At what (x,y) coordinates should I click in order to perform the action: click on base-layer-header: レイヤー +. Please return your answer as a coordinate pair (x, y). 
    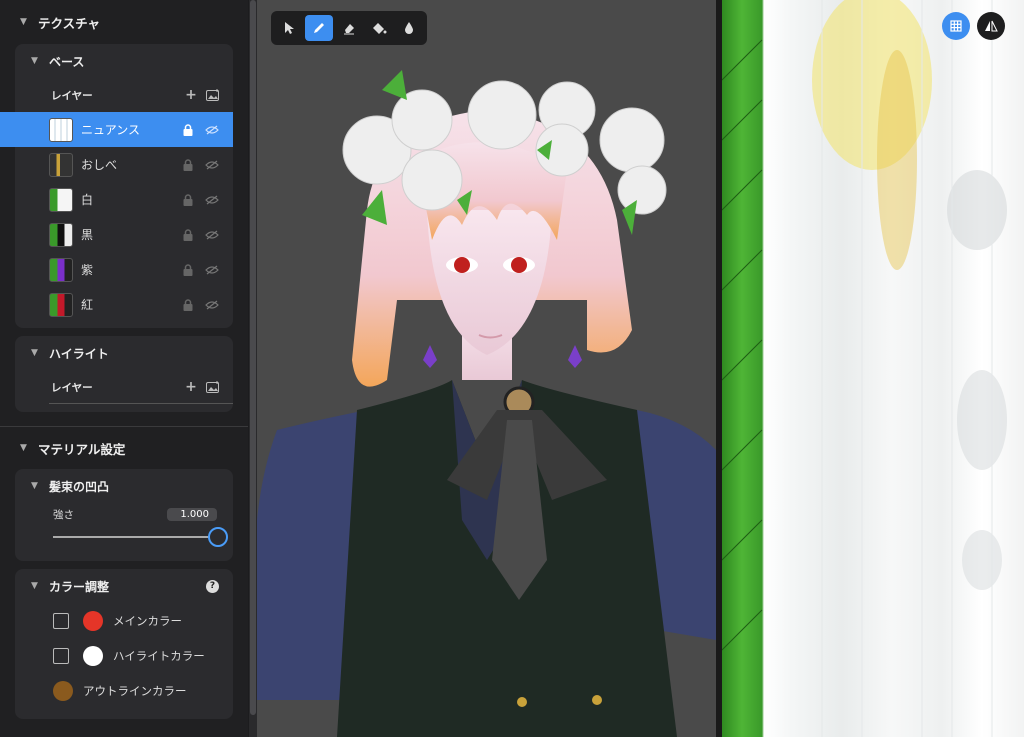
    Looking at the image, I should click on (124, 95).